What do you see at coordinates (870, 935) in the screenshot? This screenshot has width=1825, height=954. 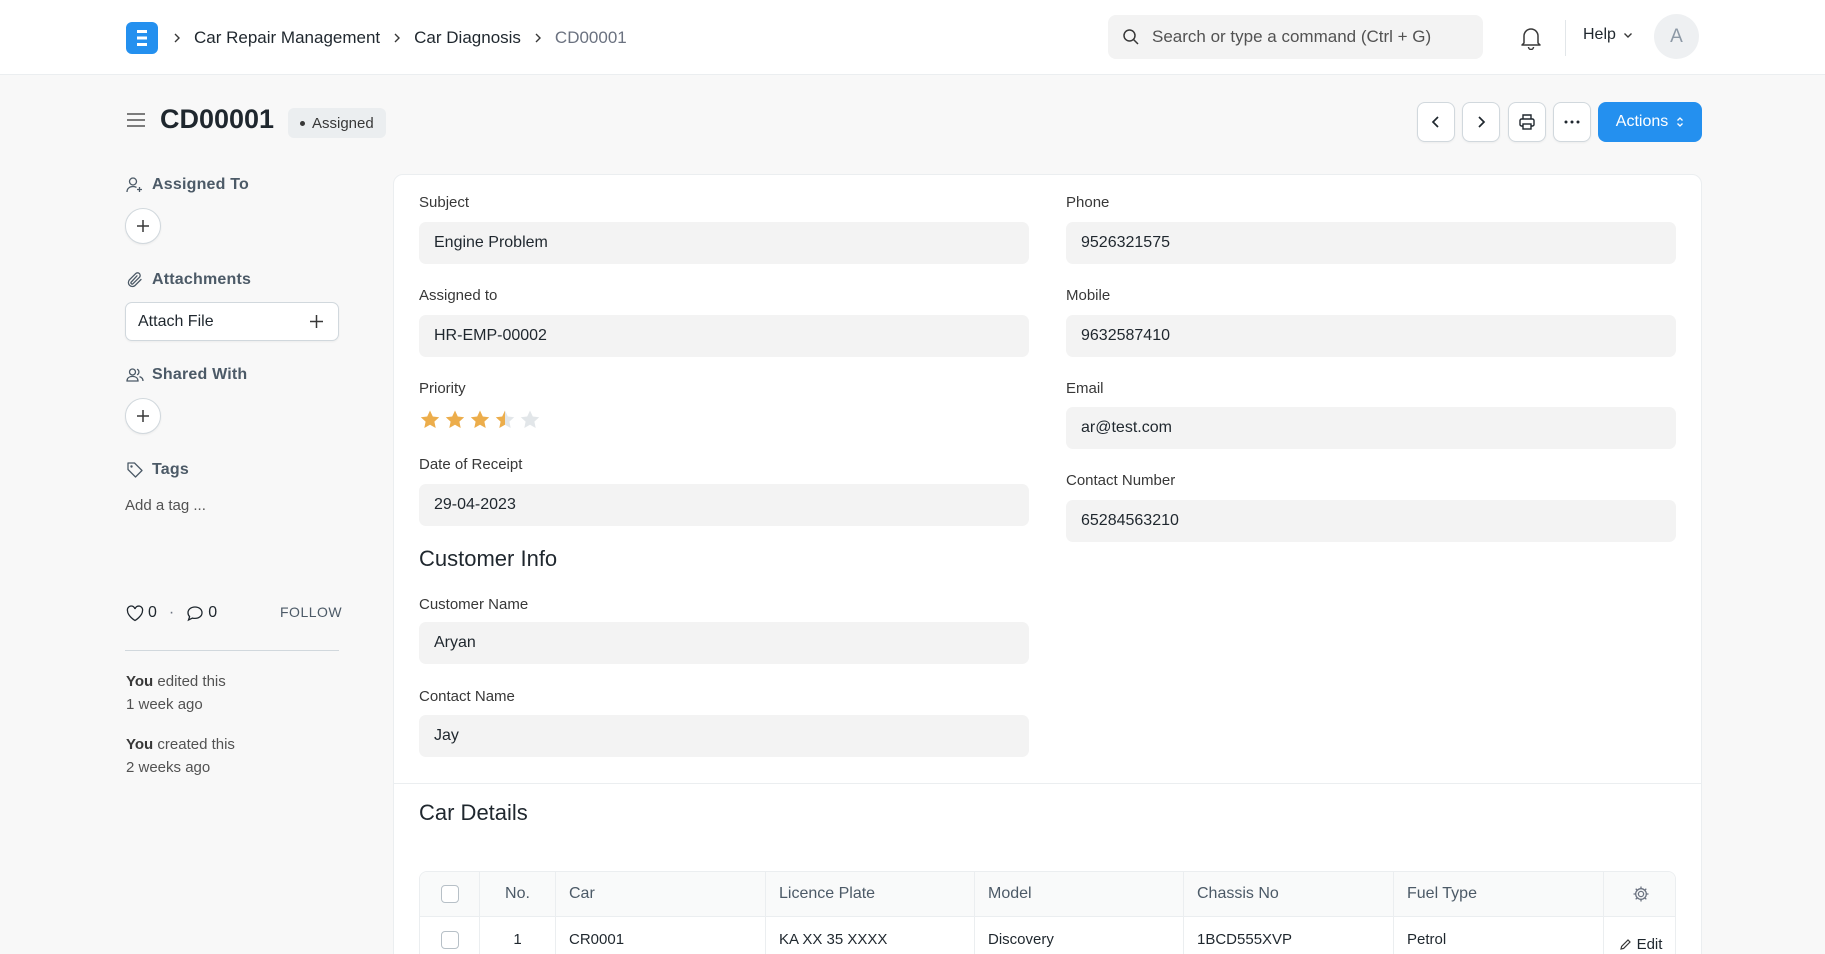 I see `cell-licence-plate: KA XX 35 XXXX` at bounding box center [870, 935].